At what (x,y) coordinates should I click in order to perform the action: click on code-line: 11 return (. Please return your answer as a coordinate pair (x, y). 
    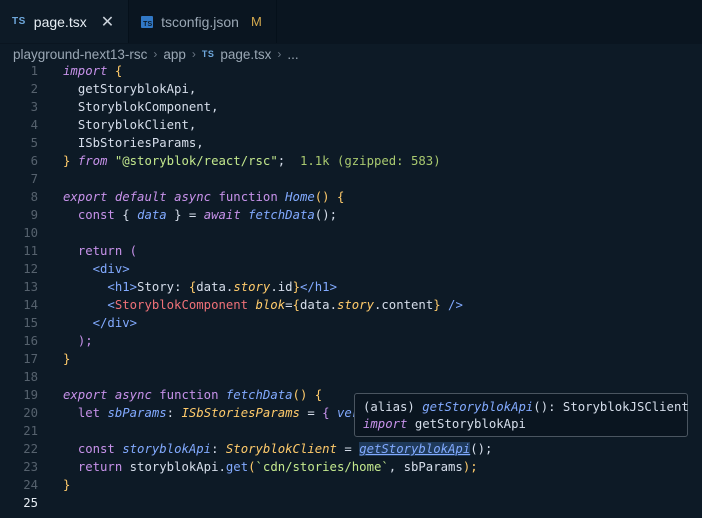
    Looking at the image, I should click on (351, 251).